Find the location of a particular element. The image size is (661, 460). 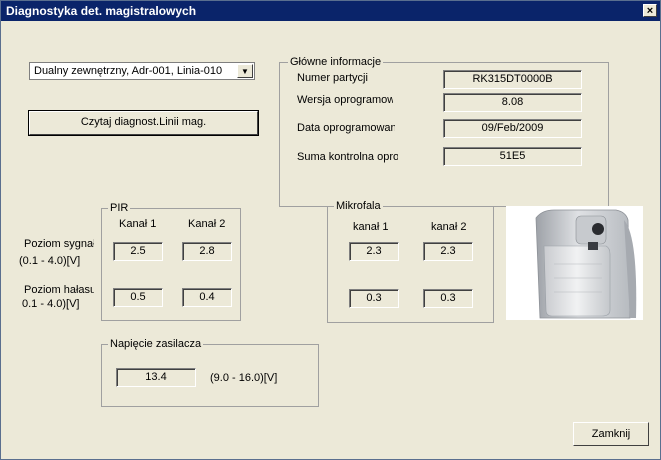

chevron-down-icon: ▼ is located at coordinates (245, 71).